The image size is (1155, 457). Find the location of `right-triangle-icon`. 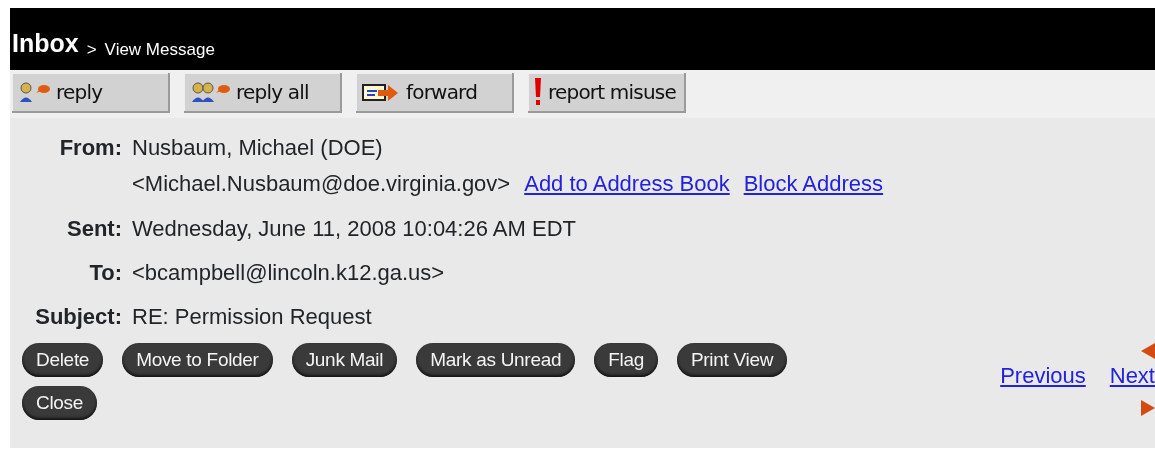

right-triangle-icon is located at coordinates (1148, 408).